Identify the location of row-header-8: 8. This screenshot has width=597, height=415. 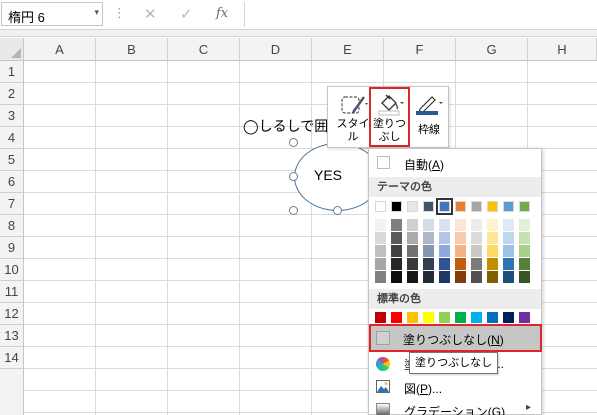
(12, 226).